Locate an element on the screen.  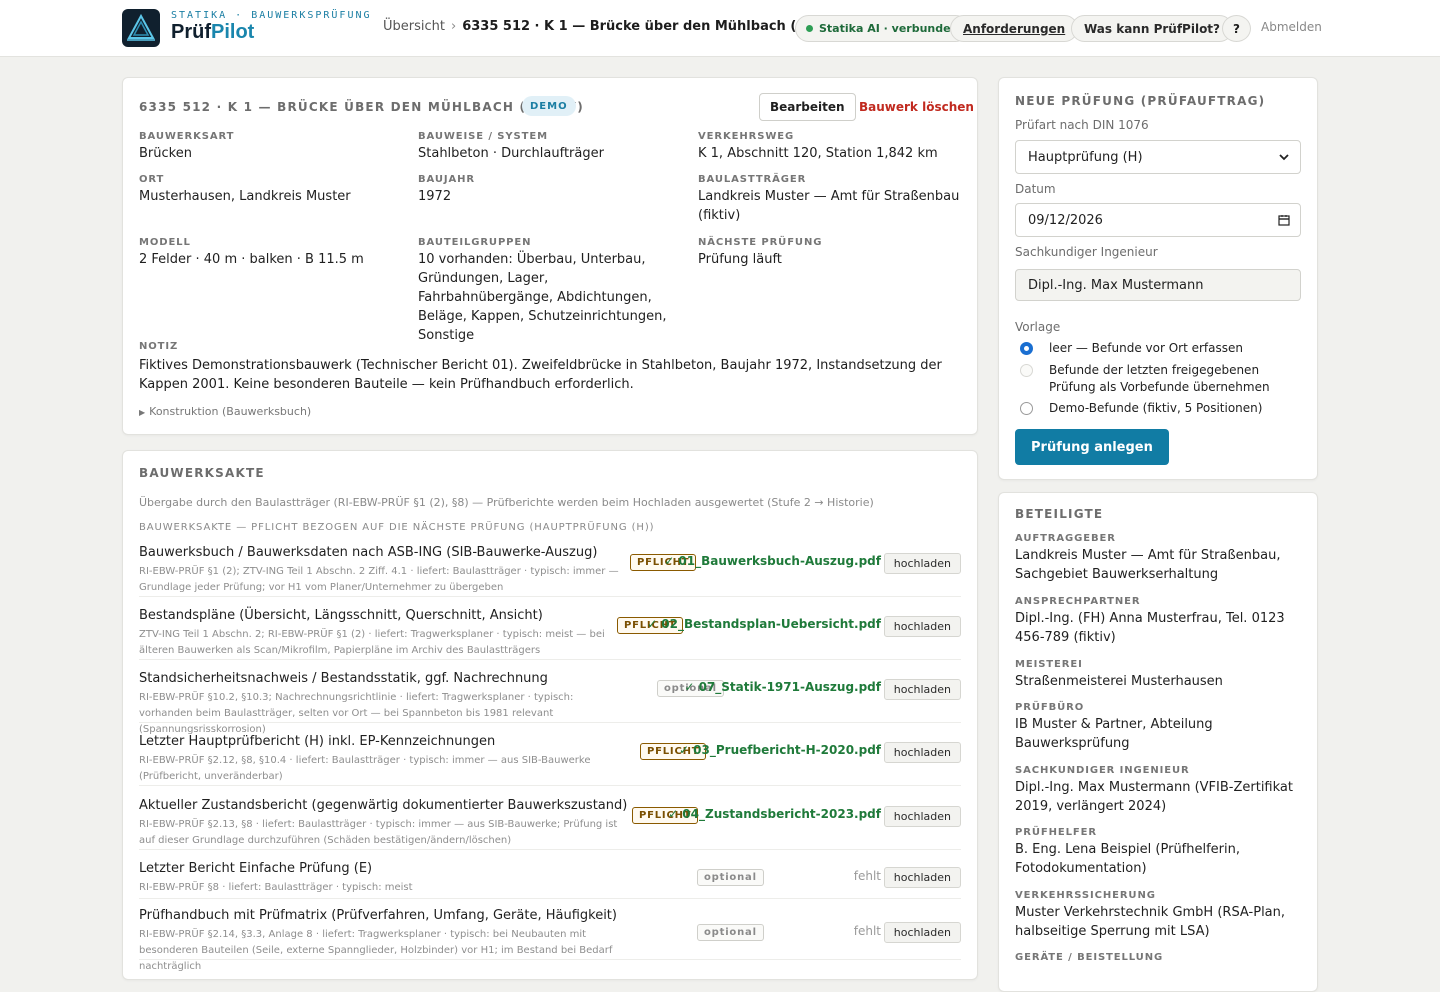
breadcrumb-root: Übersicht is located at coordinates (414, 26).